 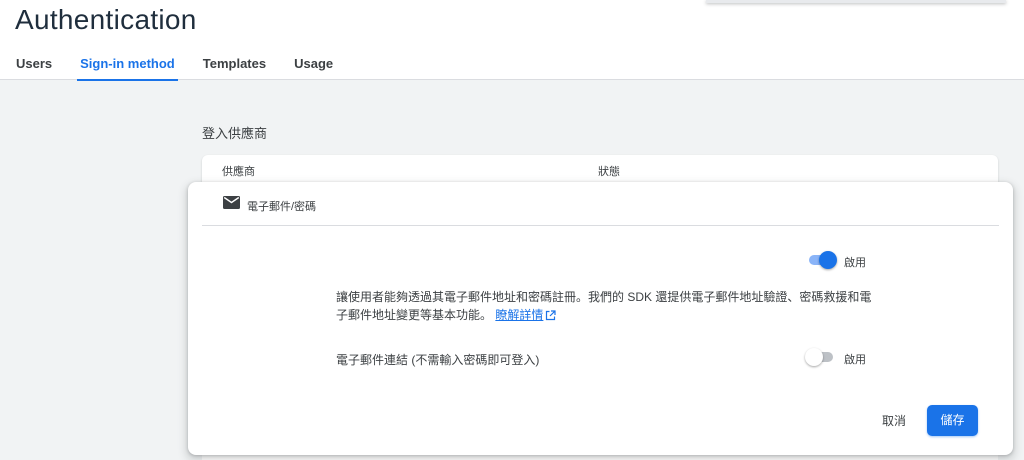 I want to click on email-link-toggle, so click(x=820, y=357).